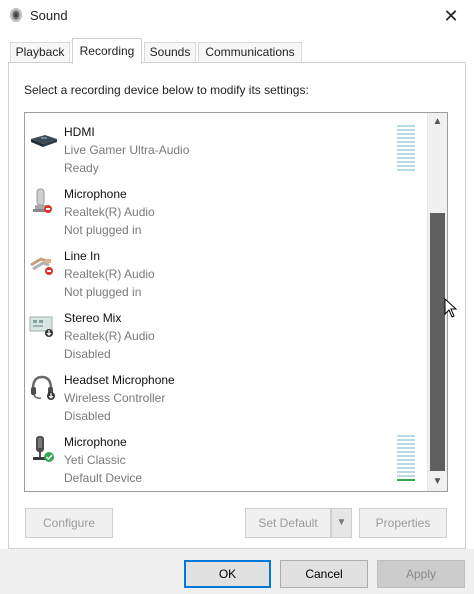  Describe the element at coordinates (41, 266) in the screenshot. I see `line-in-icon` at that location.